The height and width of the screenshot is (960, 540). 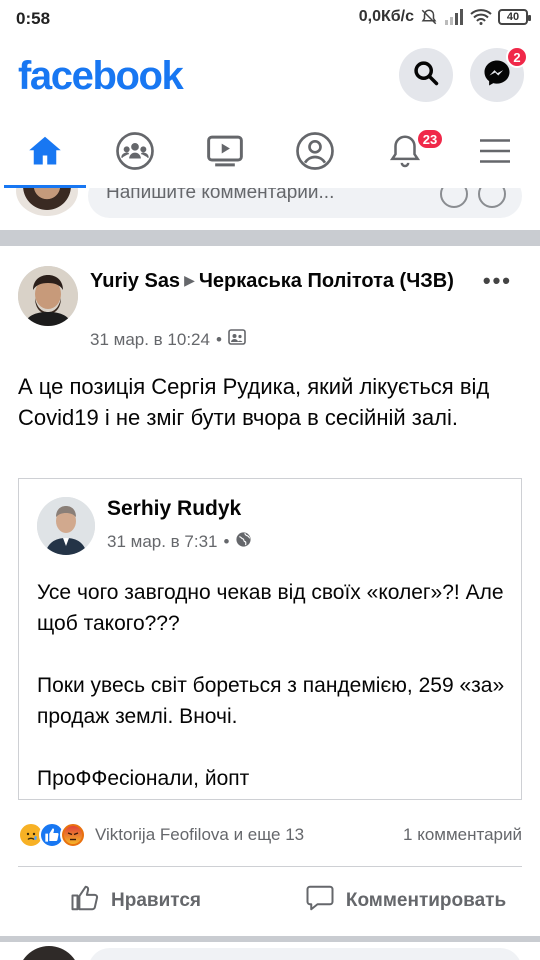 I want to click on shared-author-name: Serhiy Rudyk, so click(x=174, y=509).